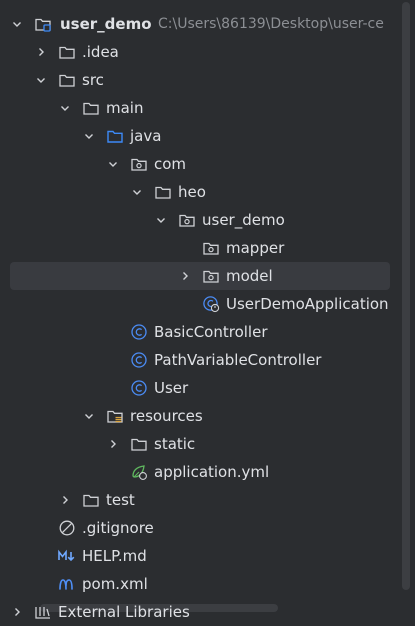 This screenshot has width=415, height=626. I want to click on libraries-icon, so click(43, 612).